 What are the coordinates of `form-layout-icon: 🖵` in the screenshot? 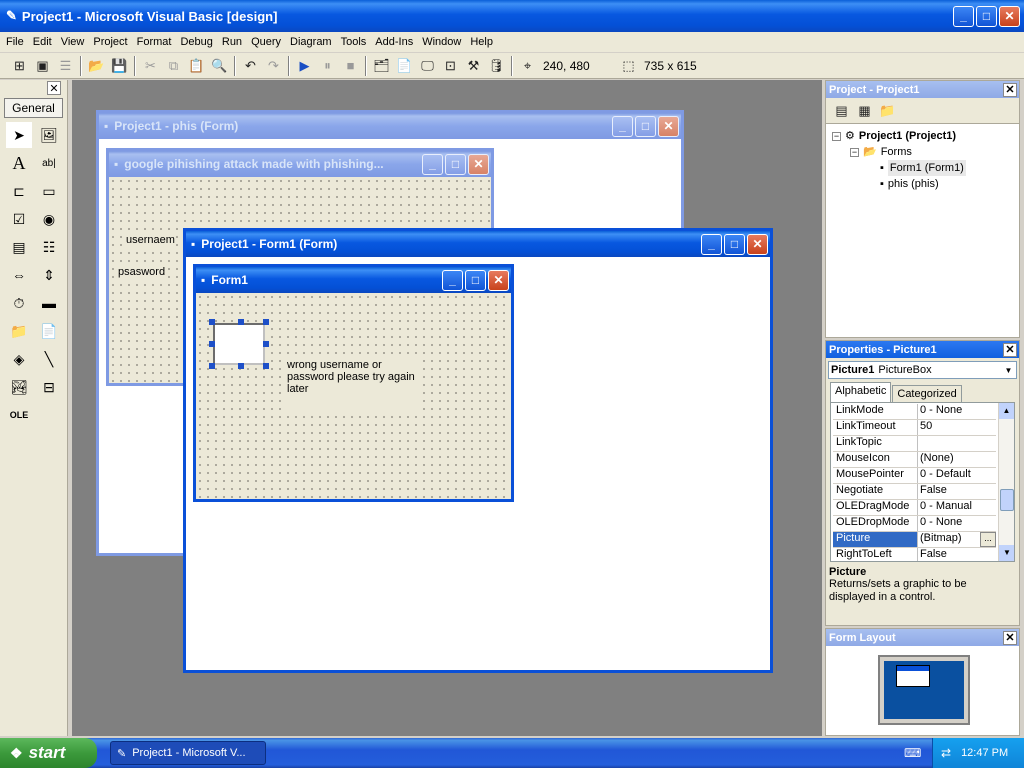 It's located at (427, 66).